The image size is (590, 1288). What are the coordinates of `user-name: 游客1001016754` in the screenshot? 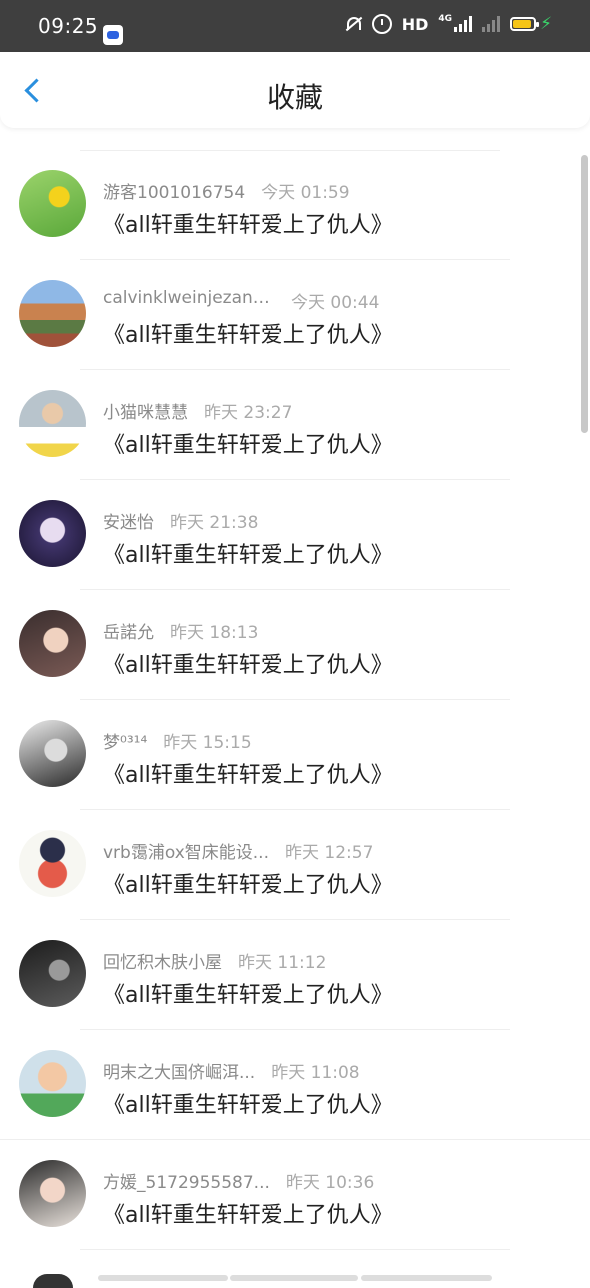 It's located at (174, 190).